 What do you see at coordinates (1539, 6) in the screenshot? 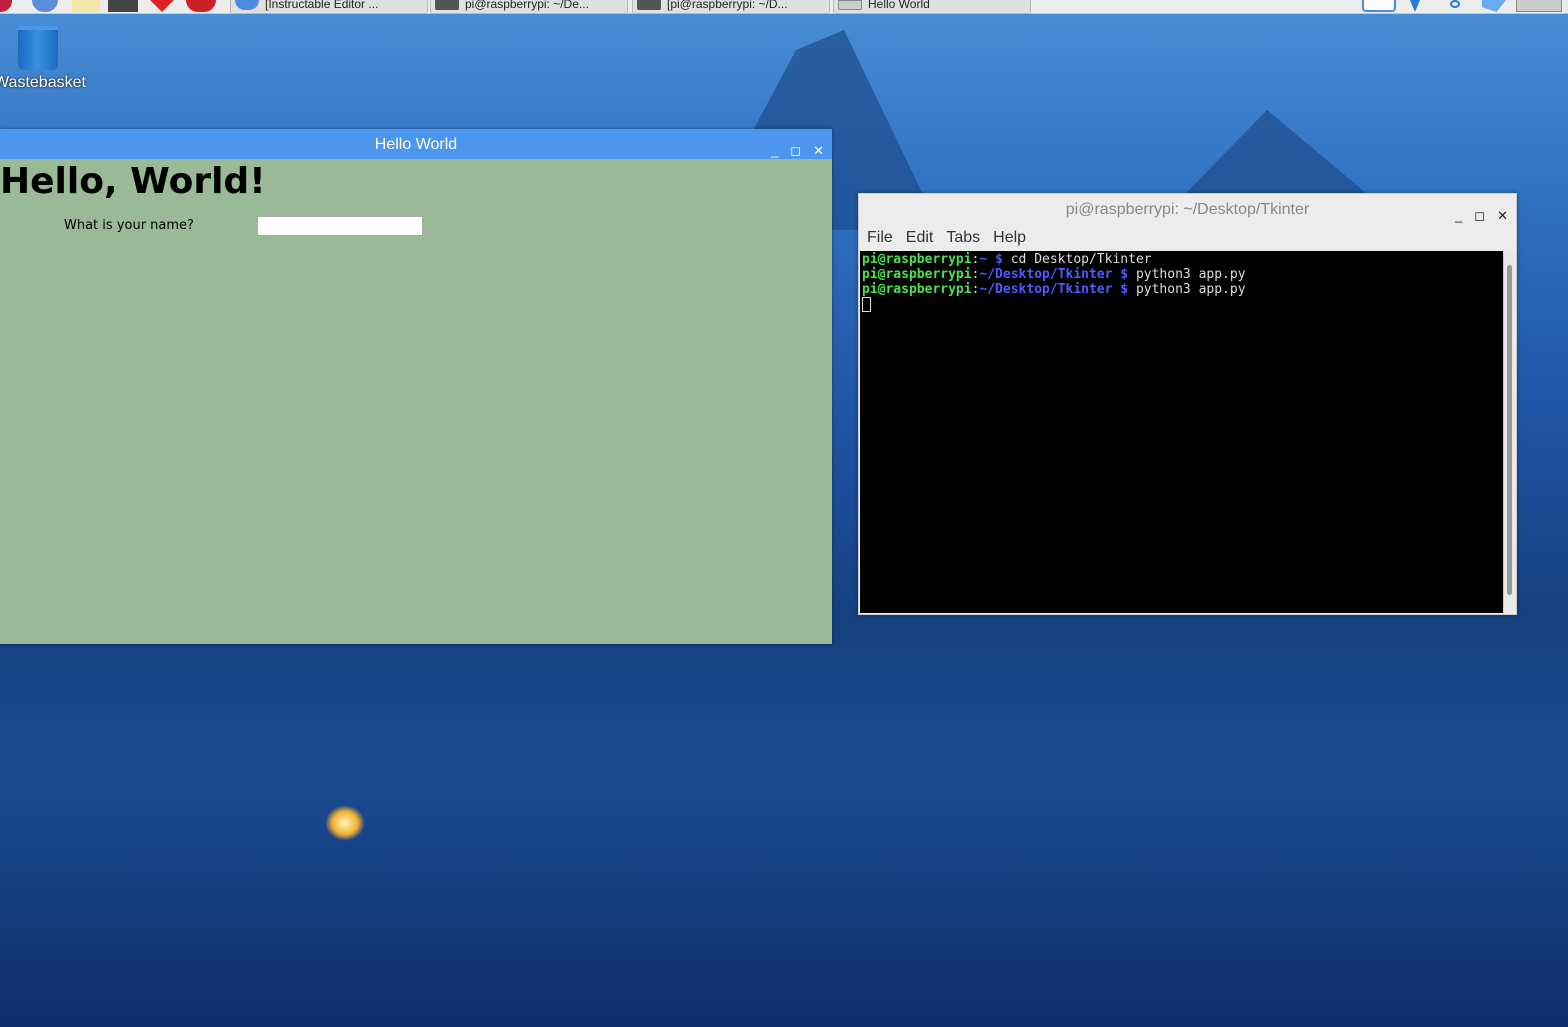
I see `clock` at bounding box center [1539, 6].